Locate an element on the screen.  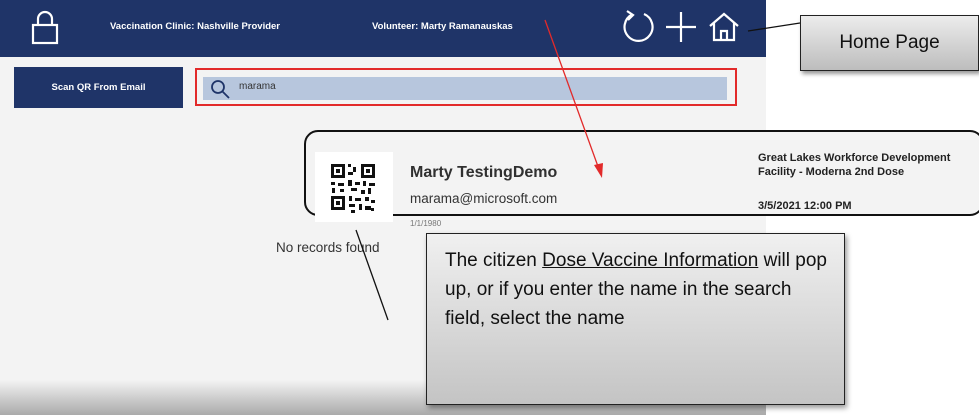
info-callout-underlined: Dose Vaccine Information is located at coordinates (650, 260).